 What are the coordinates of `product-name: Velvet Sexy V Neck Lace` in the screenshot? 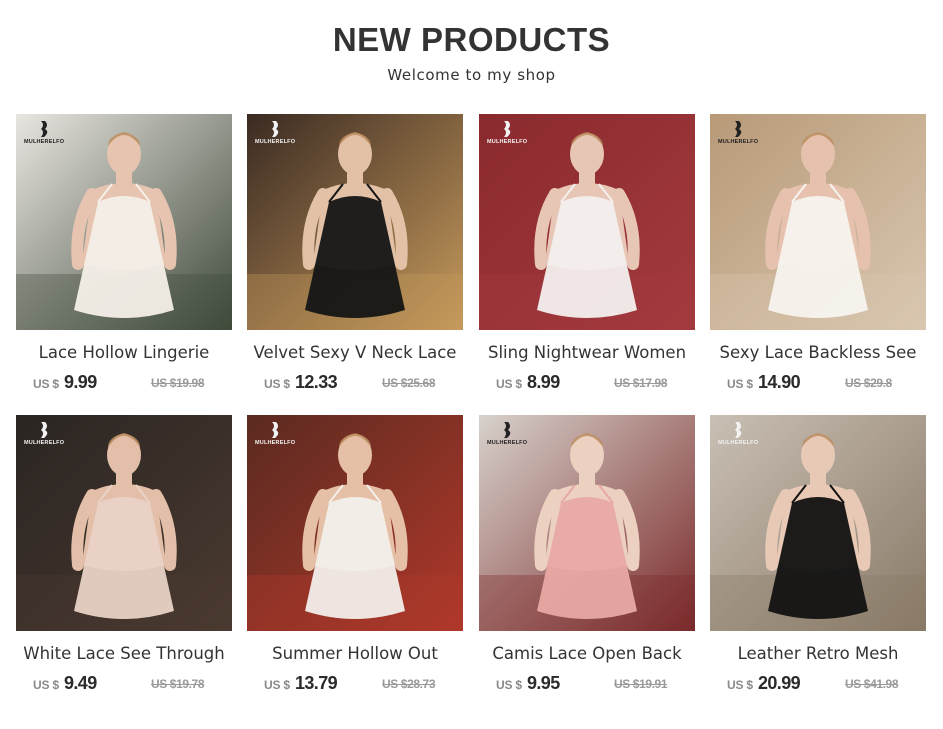 It's located at (355, 353).